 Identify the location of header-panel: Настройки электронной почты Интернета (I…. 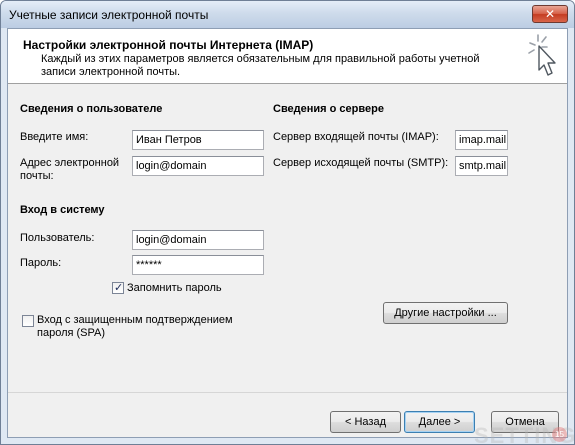
(287, 56).